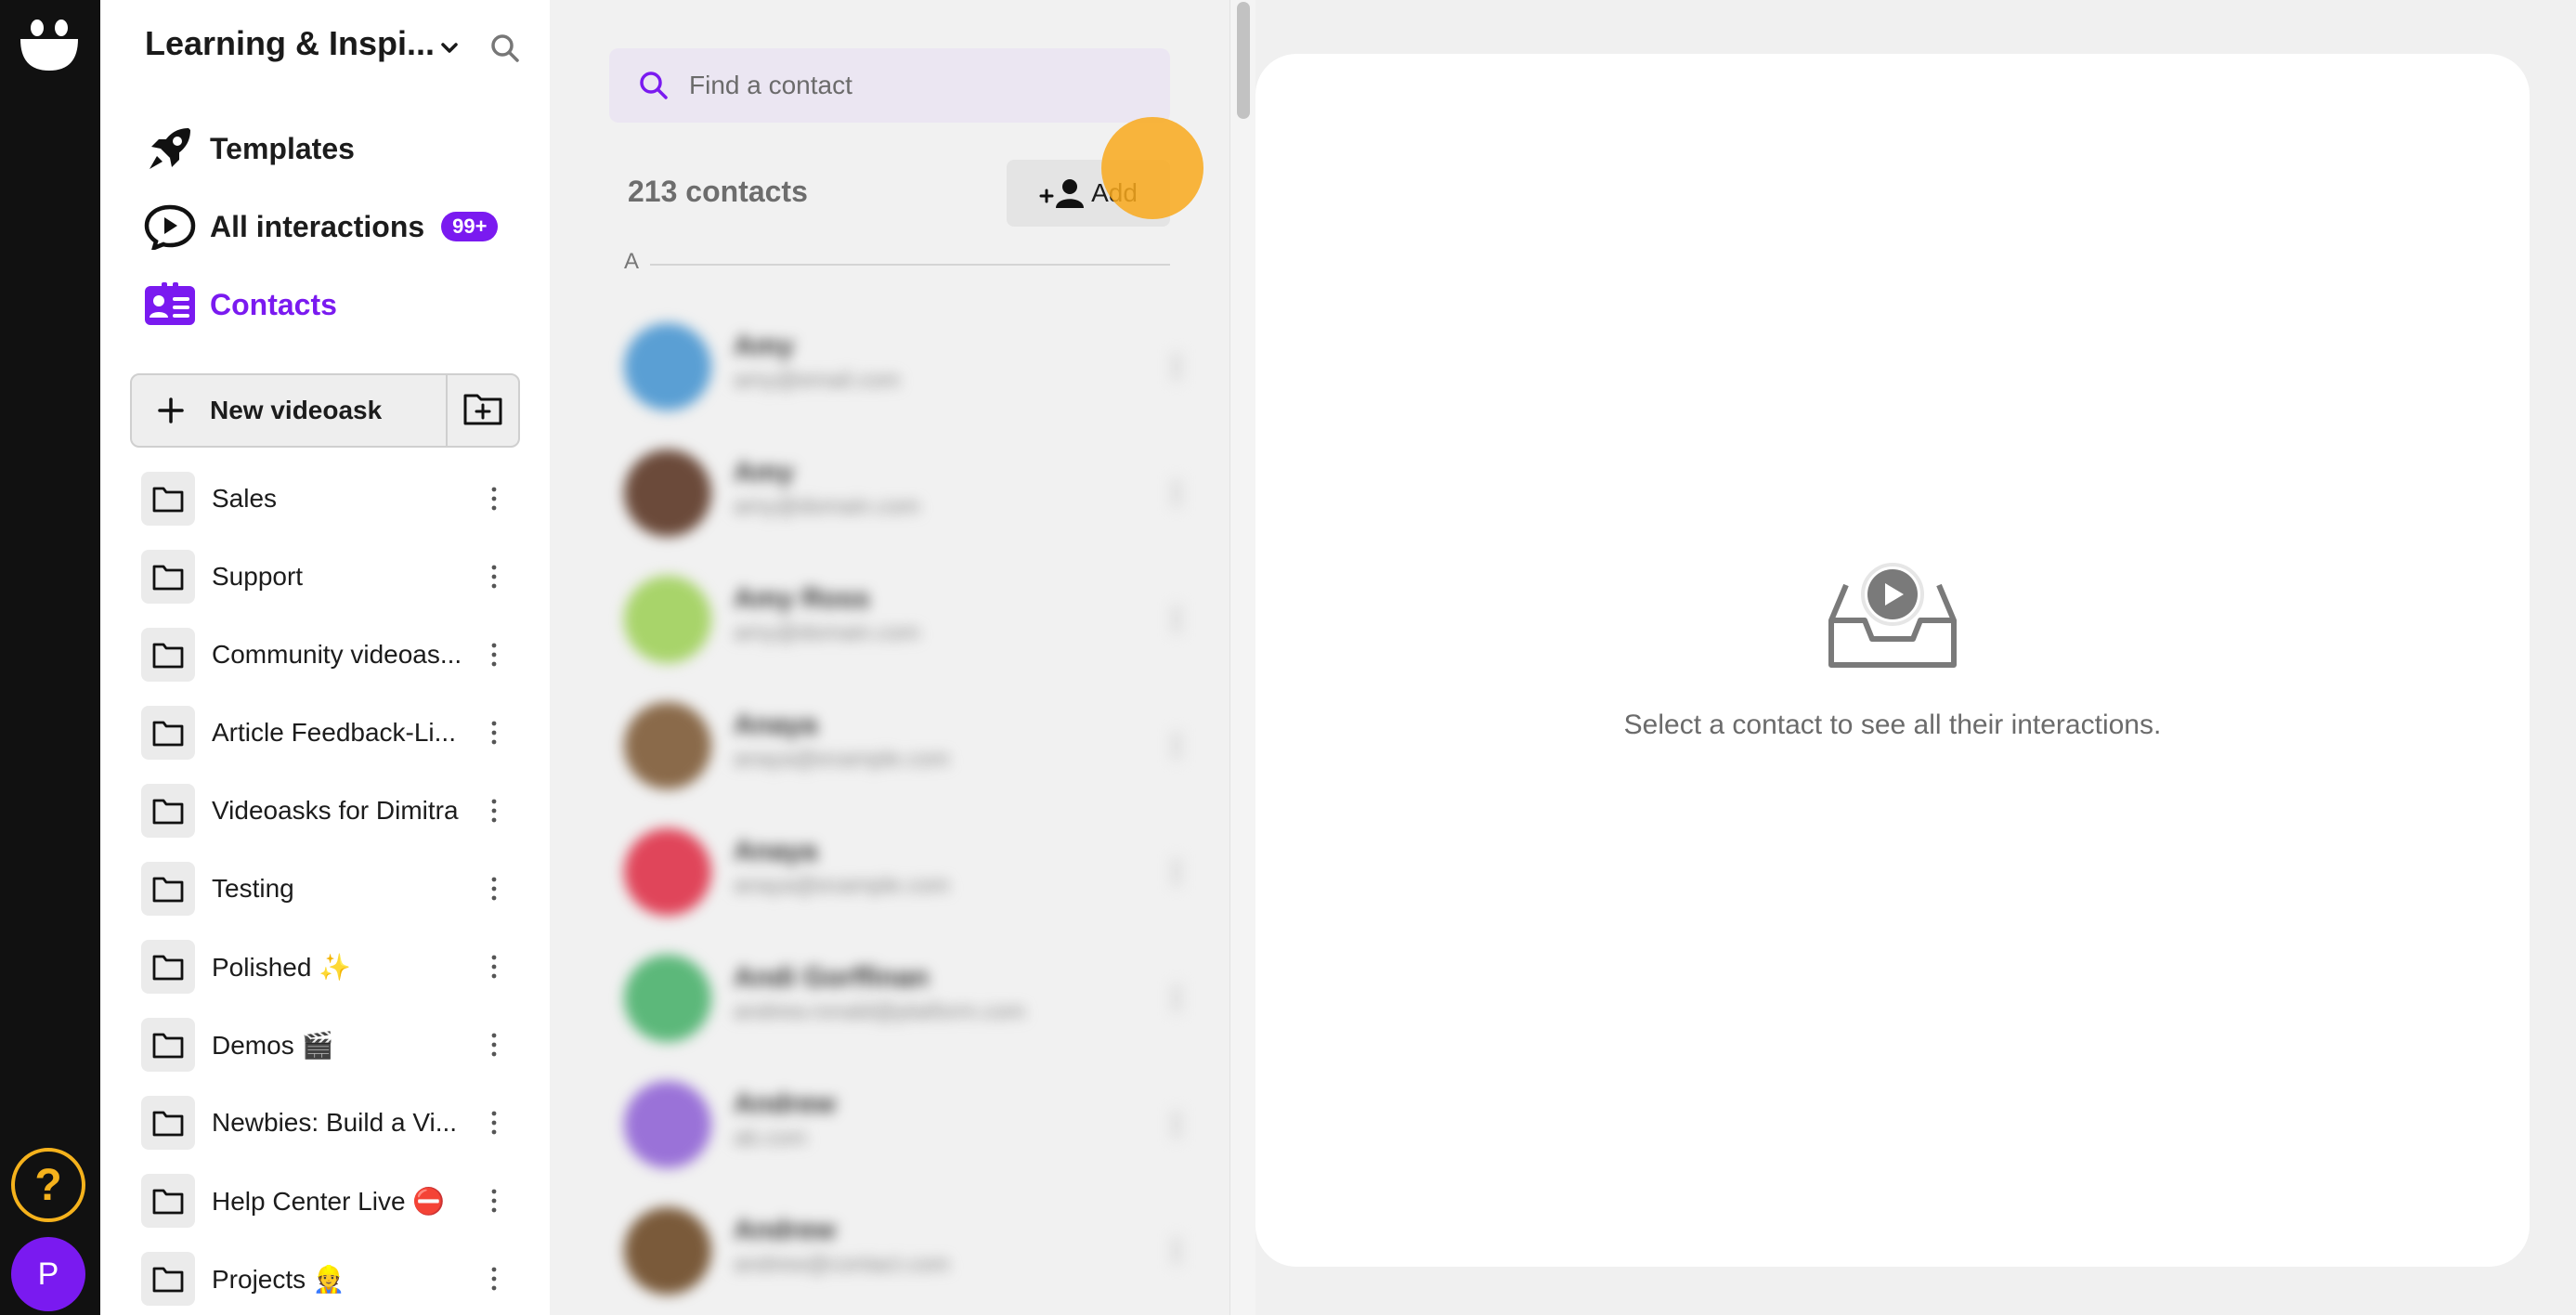  What do you see at coordinates (327, 810) in the screenshot?
I see `folder-item: Videoasks for Dimitra` at bounding box center [327, 810].